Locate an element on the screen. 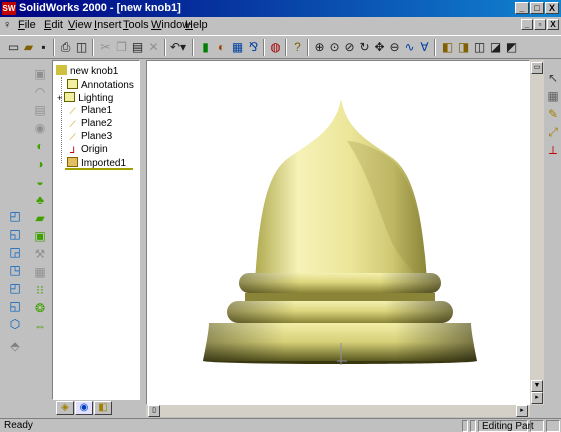 The width and height of the screenshot is (561, 432). undo-icon: ↶▾ is located at coordinates (178, 47).